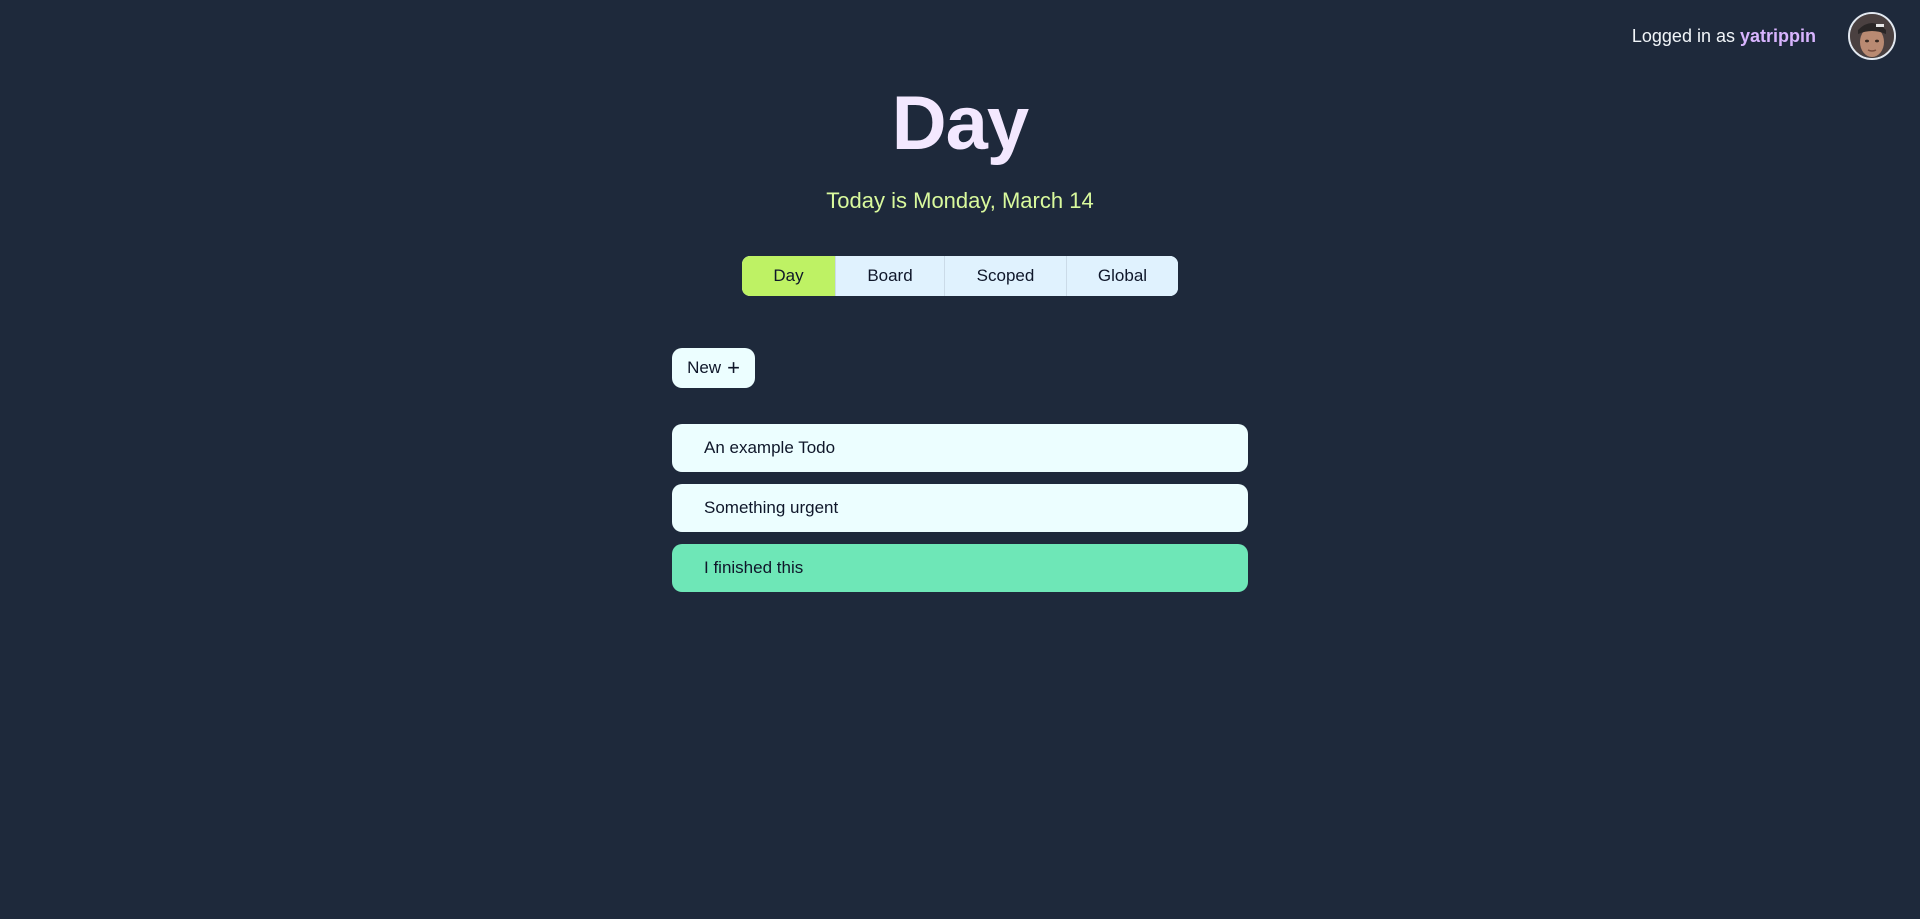 The height and width of the screenshot is (919, 1920). I want to click on tab-board: Board, so click(889, 276).